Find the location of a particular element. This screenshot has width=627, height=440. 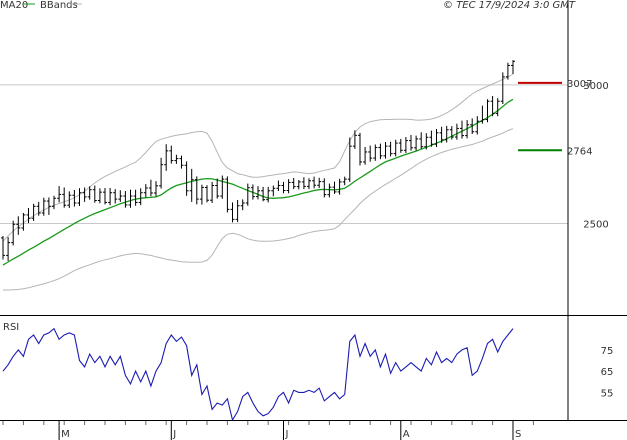

price-tick-label: 3000 is located at coordinates (595, 86).